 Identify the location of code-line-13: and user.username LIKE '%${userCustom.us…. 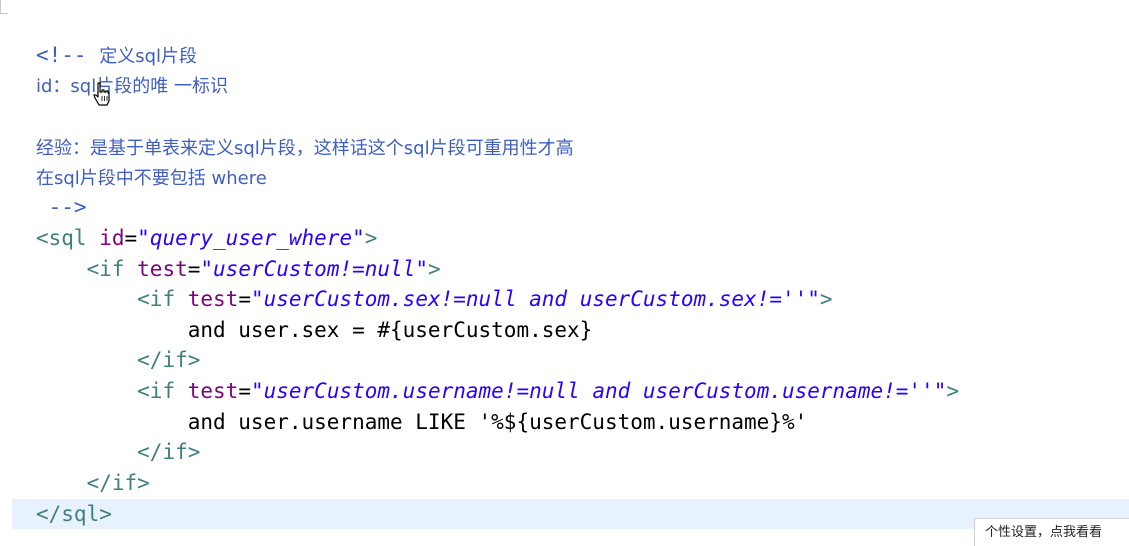
(422, 422).